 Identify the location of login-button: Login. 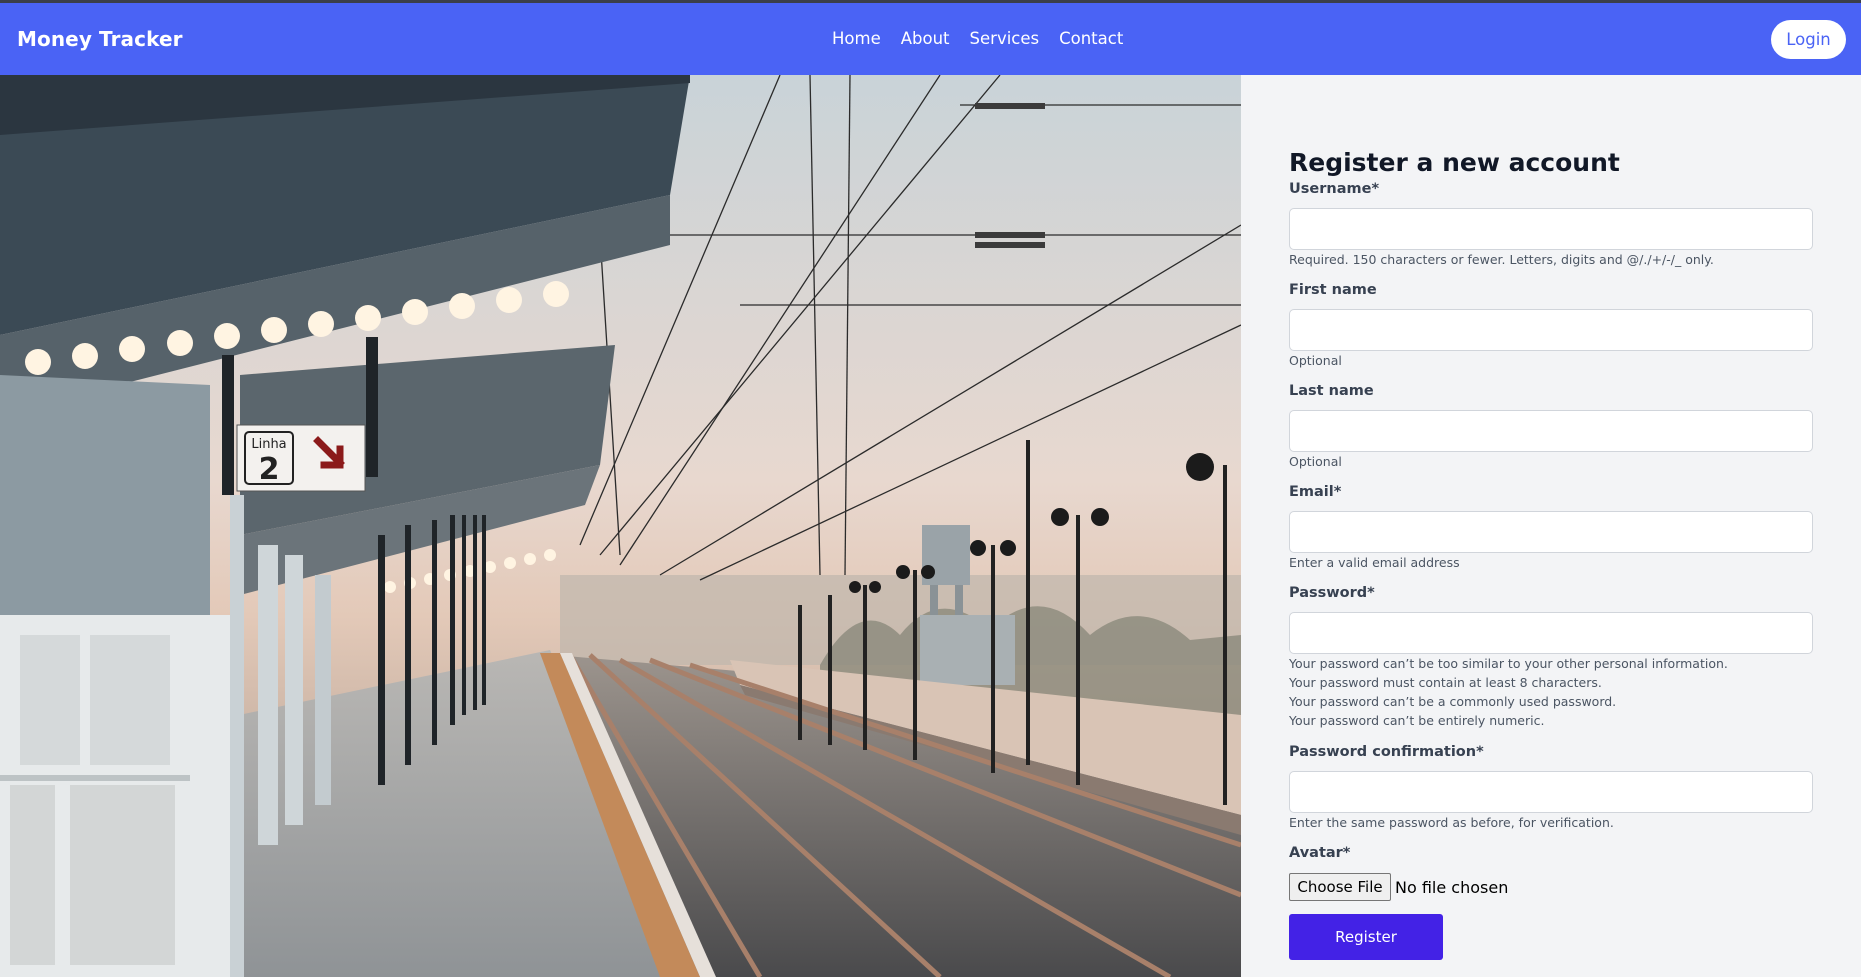
(1808, 39).